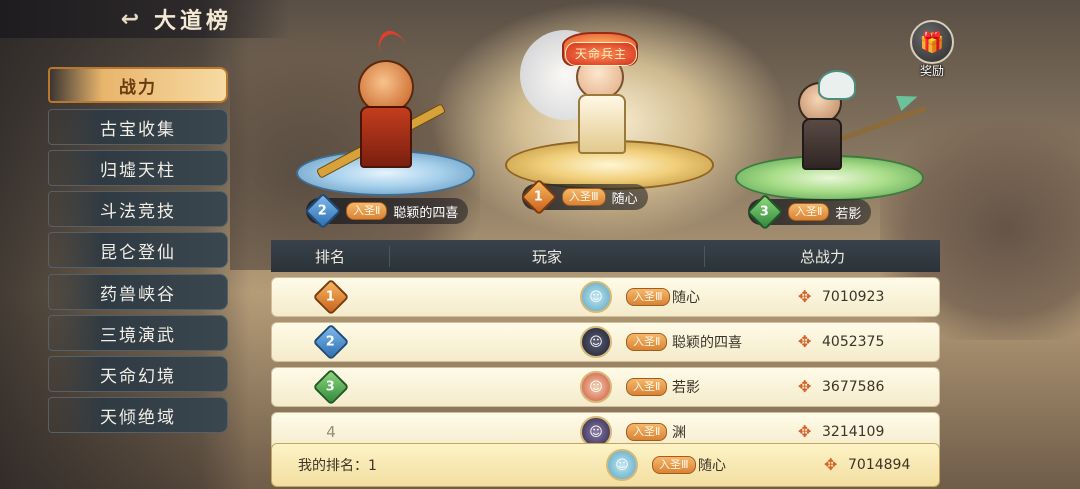  I want to click on table-row: 1 ☺ 入圣Ⅲ 随心 ✥ 7010923, so click(605, 297).